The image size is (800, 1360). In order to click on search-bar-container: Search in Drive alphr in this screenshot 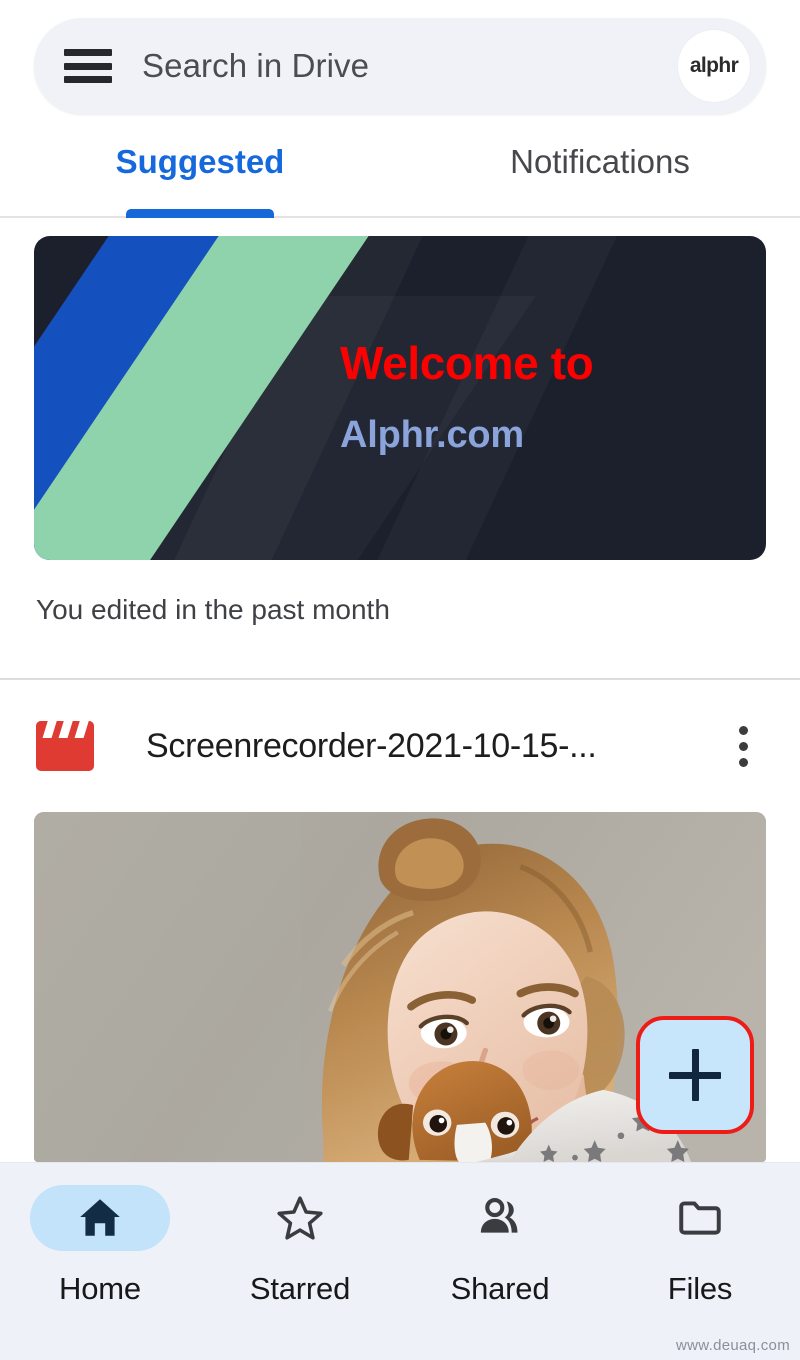, I will do `click(400, 57)`.